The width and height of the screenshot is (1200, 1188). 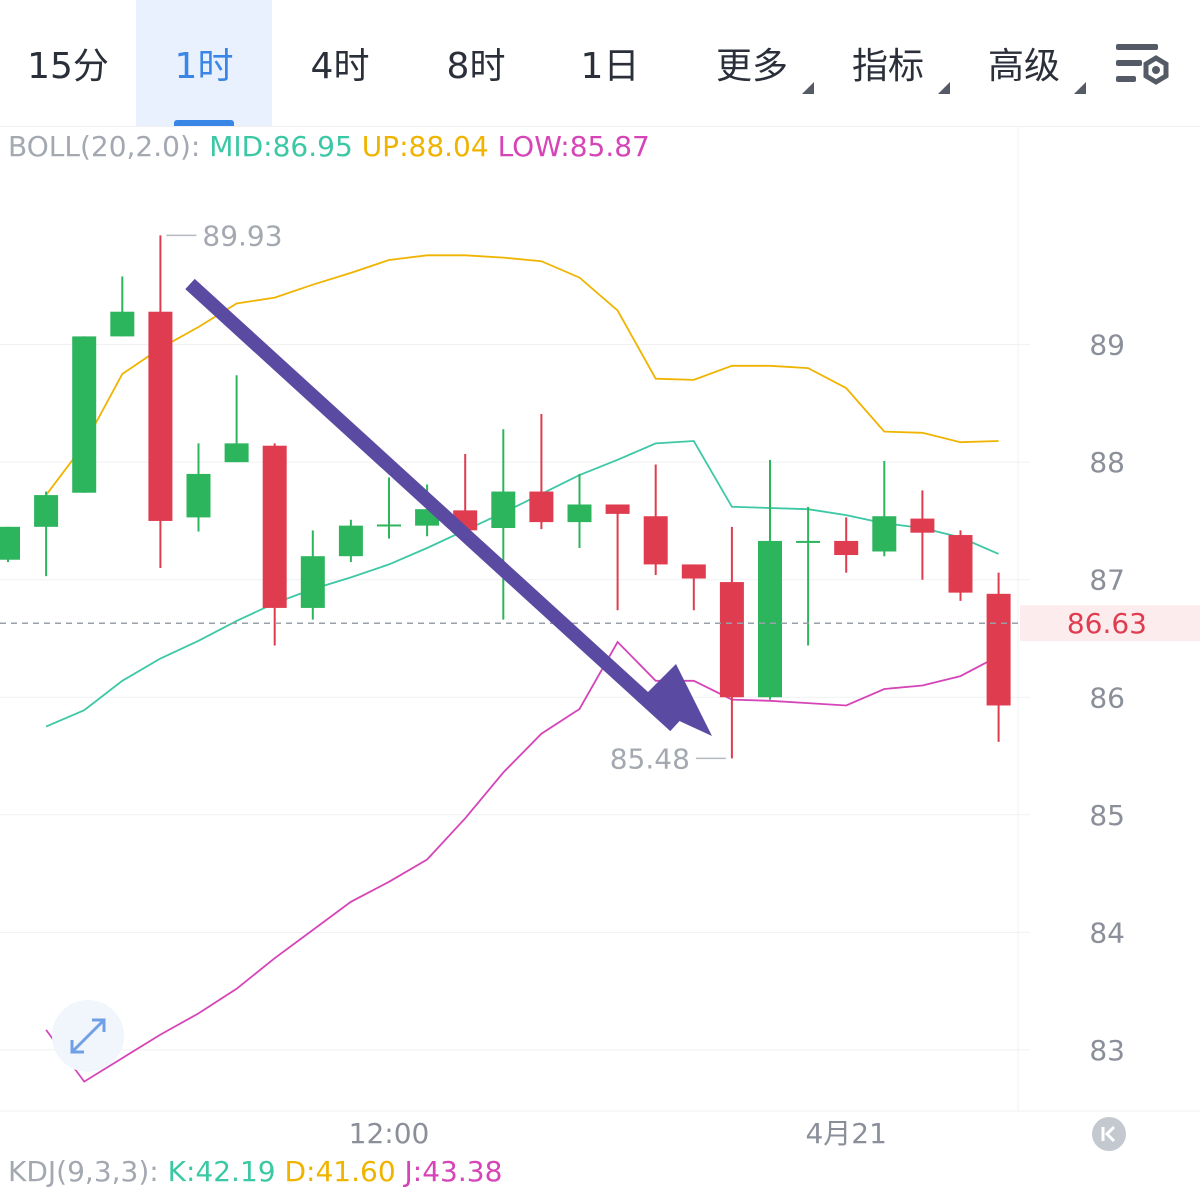 What do you see at coordinates (340, 66) in the screenshot?
I see `tab-label: 4时` at bounding box center [340, 66].